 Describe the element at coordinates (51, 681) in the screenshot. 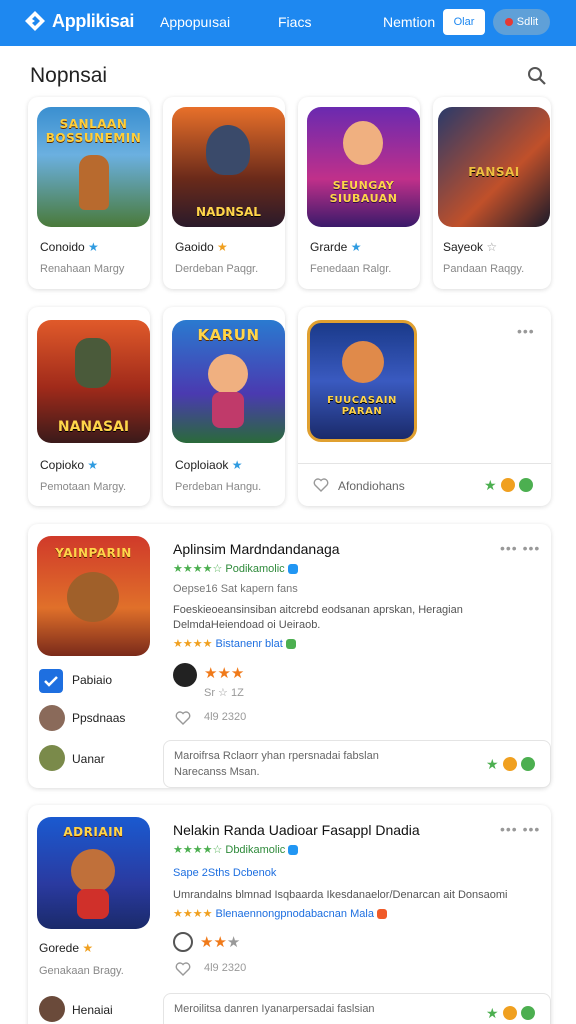

I see `checkbox-icon` at that location.